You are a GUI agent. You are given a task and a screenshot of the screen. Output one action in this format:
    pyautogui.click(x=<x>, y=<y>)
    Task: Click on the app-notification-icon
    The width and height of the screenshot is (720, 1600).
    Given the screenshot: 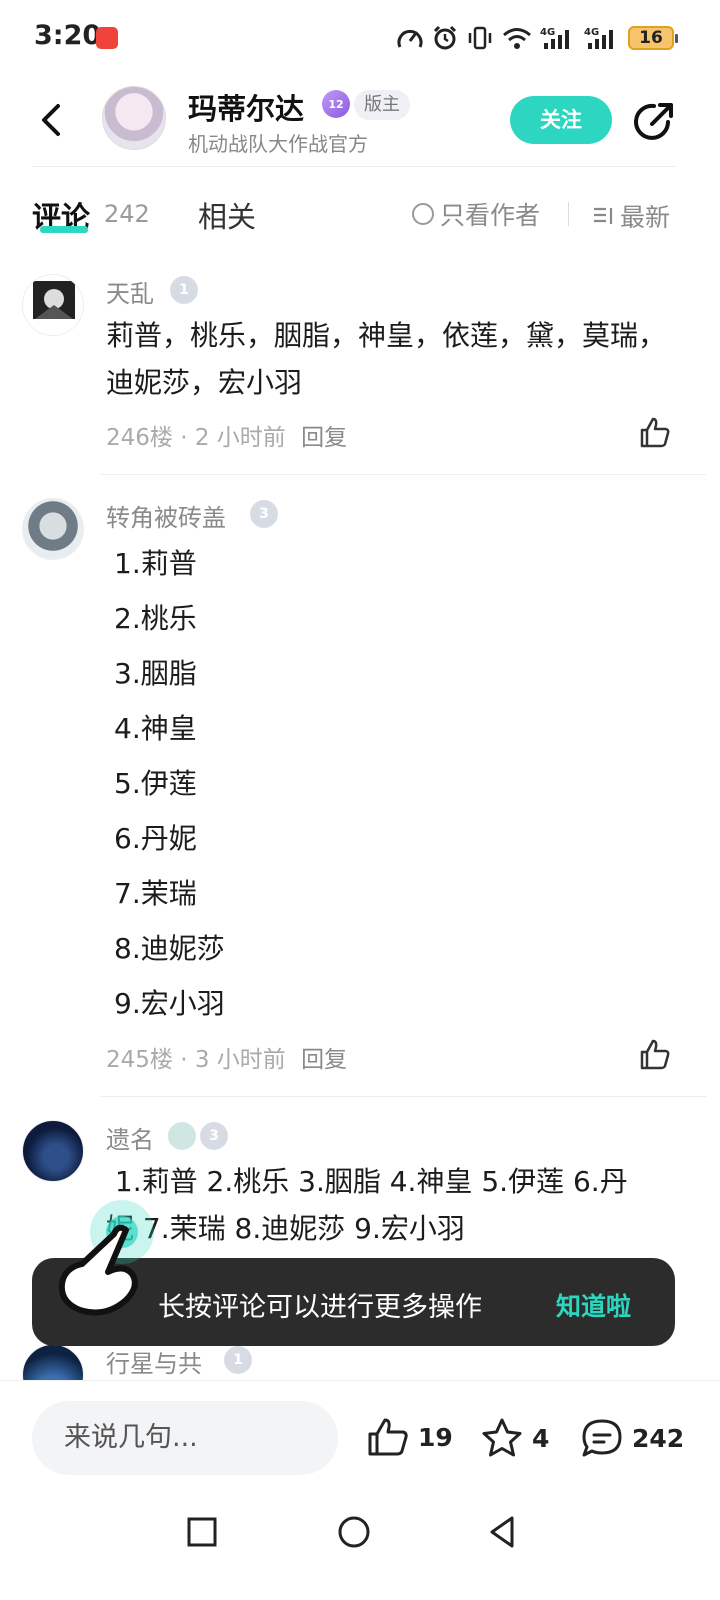 What is the action you would take?
    pyautogui.click(x=107, y=38)
    